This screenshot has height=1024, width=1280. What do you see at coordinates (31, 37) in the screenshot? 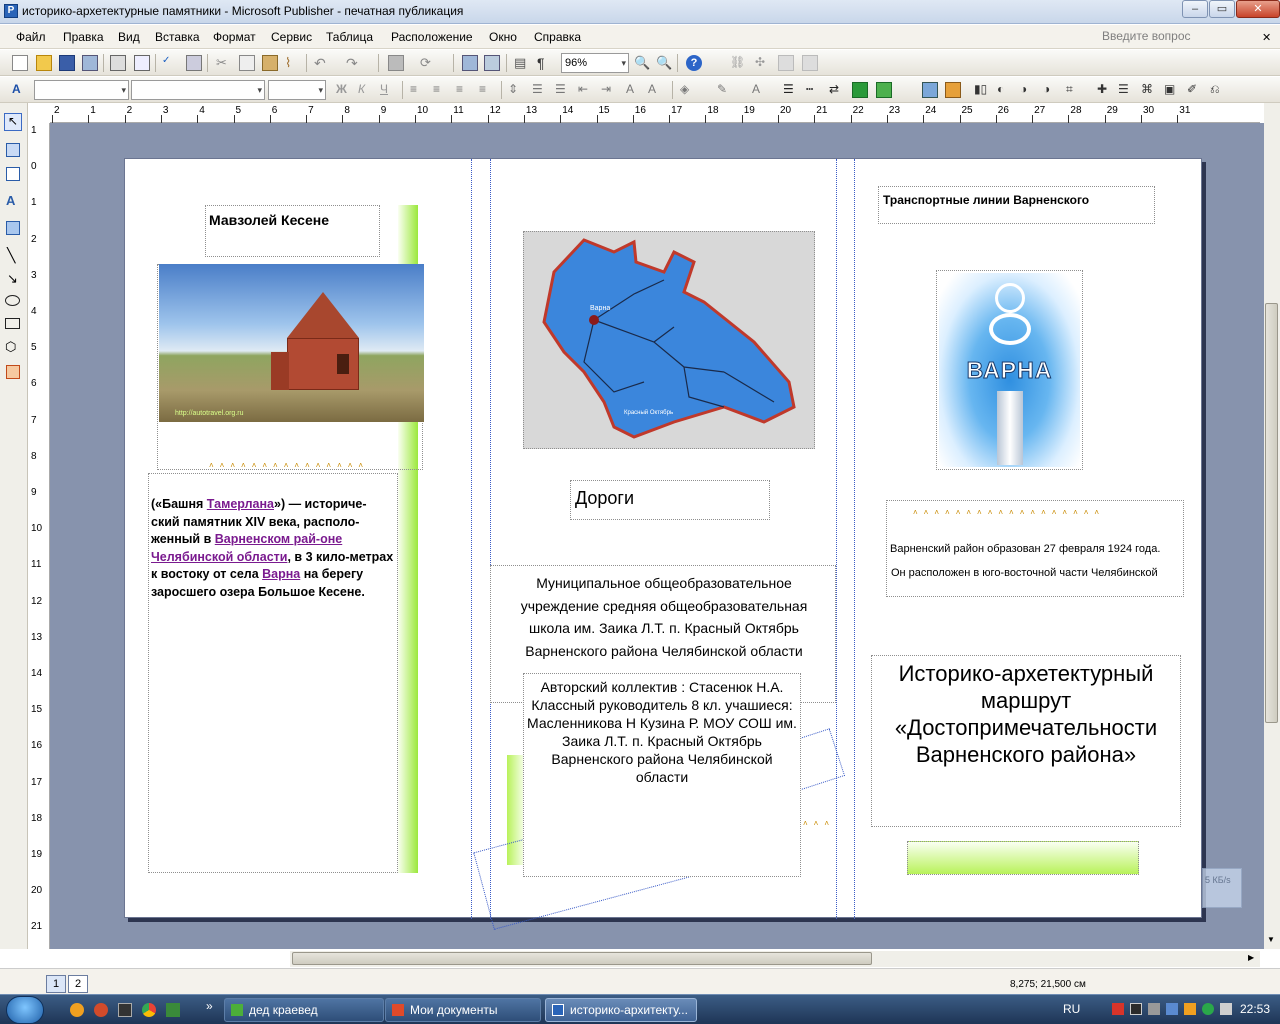
I see `menu-file: Файл` at bounding box center [31, 37].